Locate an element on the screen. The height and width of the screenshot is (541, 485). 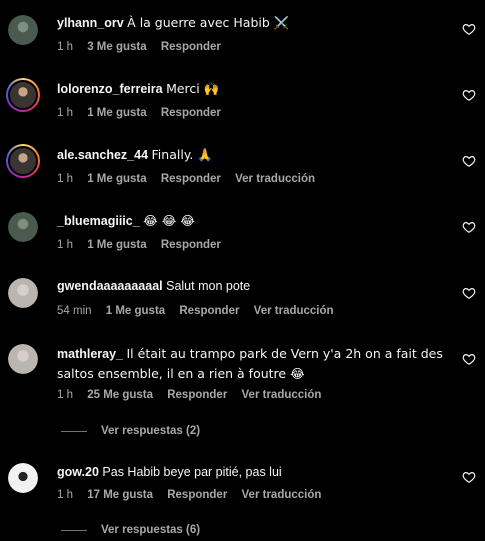
comment-meta: 1 h 25 Me gusta Responder Ver traducción is located at coordinates (194, 395).